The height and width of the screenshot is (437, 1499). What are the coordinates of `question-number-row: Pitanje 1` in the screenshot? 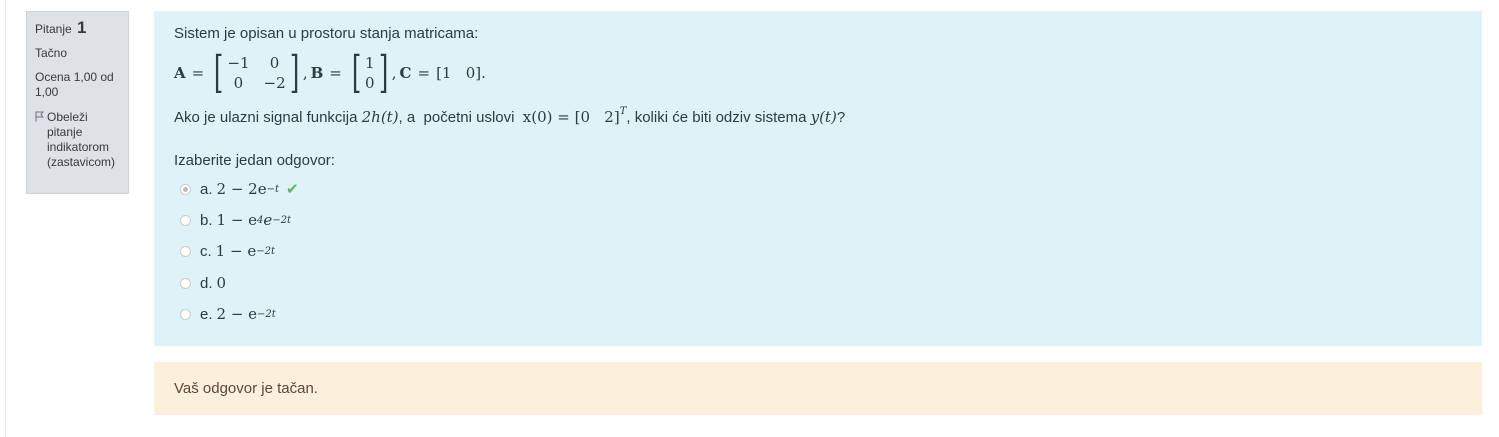 It's located at (77, 27).